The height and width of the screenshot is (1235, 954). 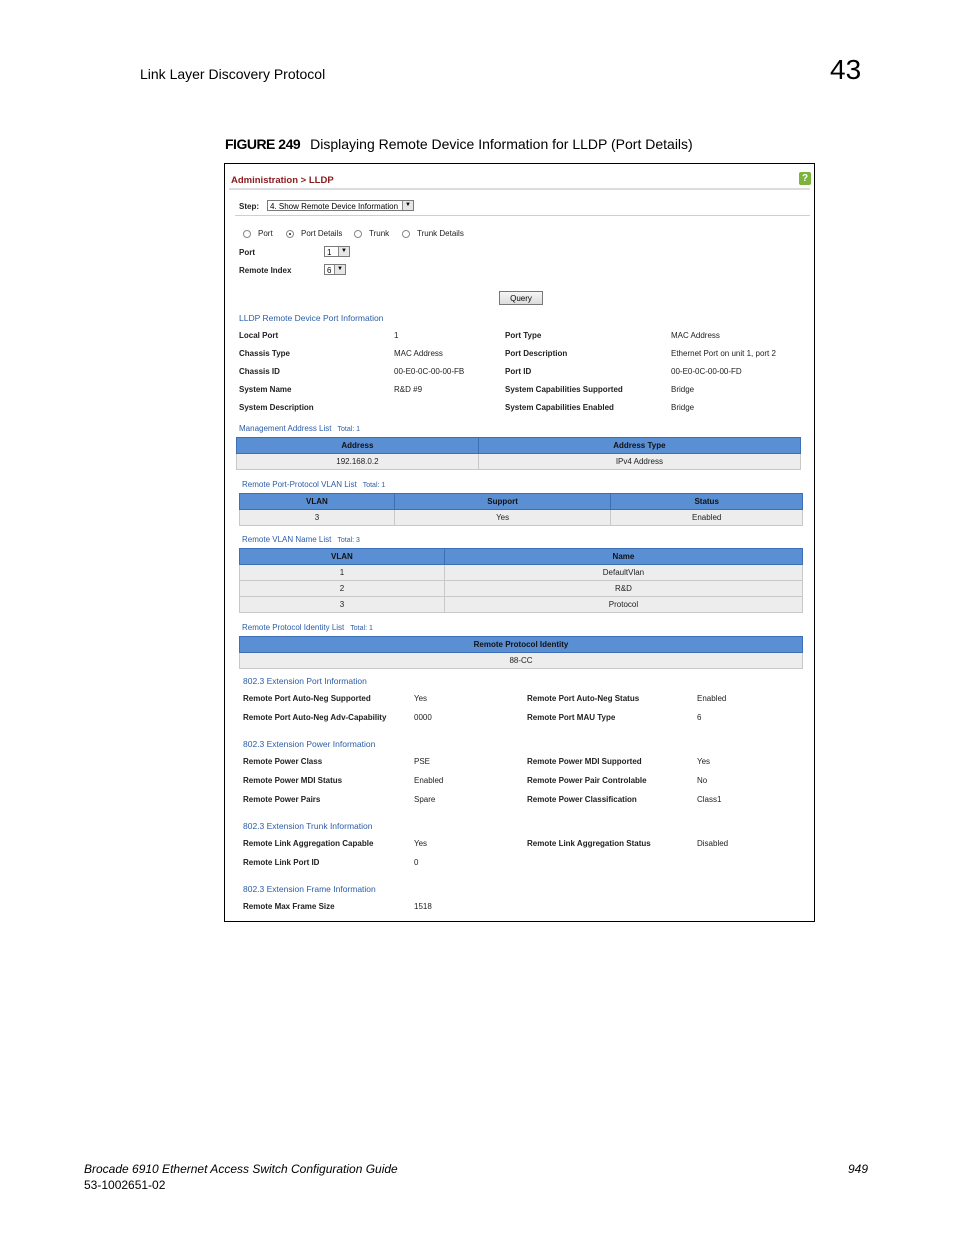 I want to click on ext-field-label: Remote Link Aggregation Status, so click(x=589, y=843).